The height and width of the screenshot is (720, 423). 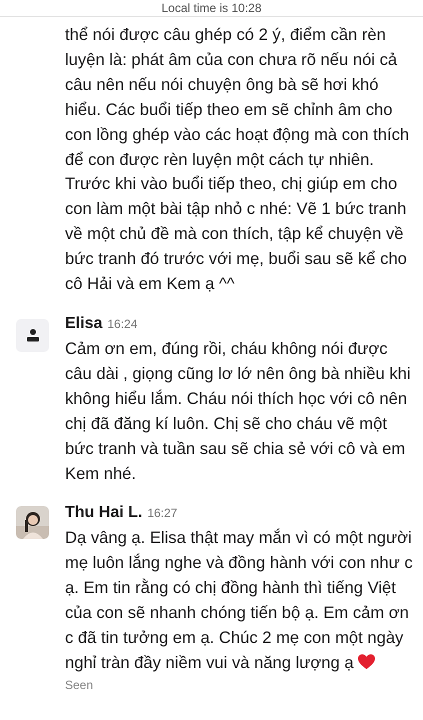 I want to click on avatar, so click(x=32, y=335).